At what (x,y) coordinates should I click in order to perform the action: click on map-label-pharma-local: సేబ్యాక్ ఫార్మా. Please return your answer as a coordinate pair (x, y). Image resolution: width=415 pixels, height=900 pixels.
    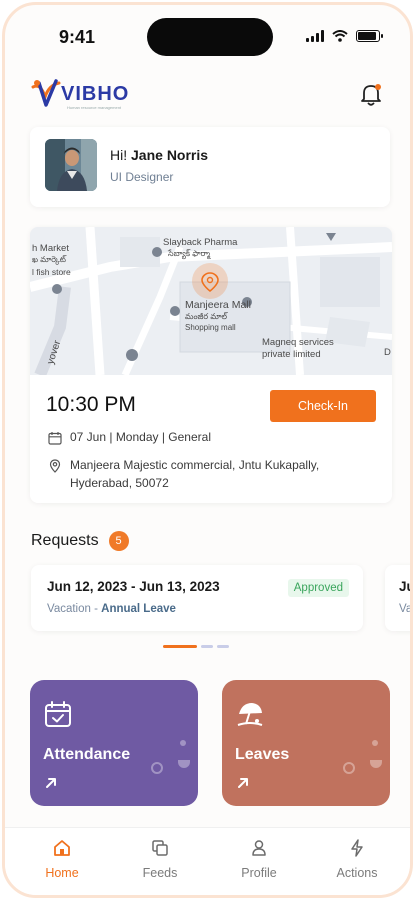
    Looking at the image, I should click on (189, 253).